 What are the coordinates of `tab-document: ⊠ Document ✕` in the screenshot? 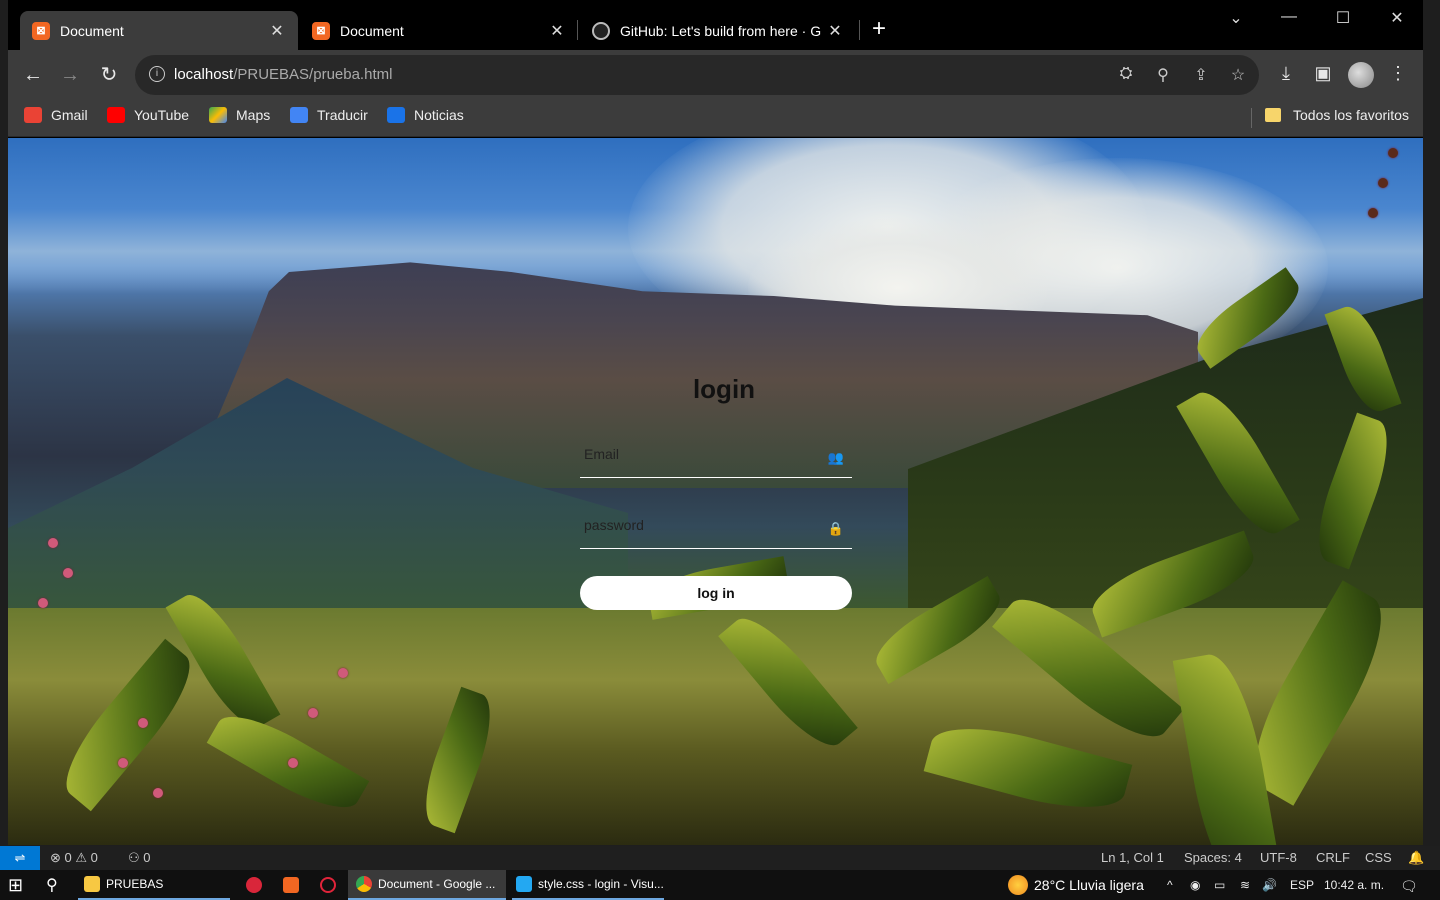 It's located at (439, 30).